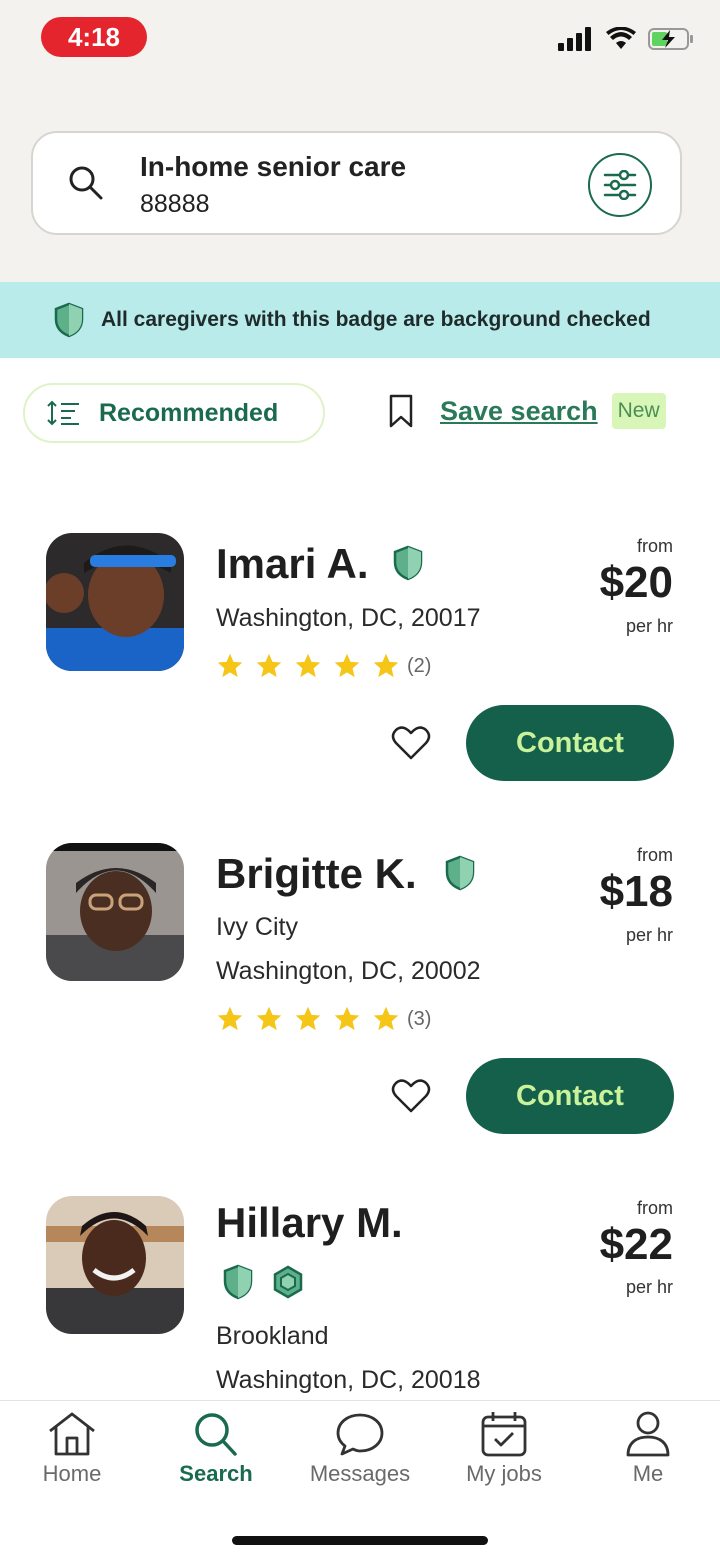  I want to click on new-badge: New, so click(638, 411).